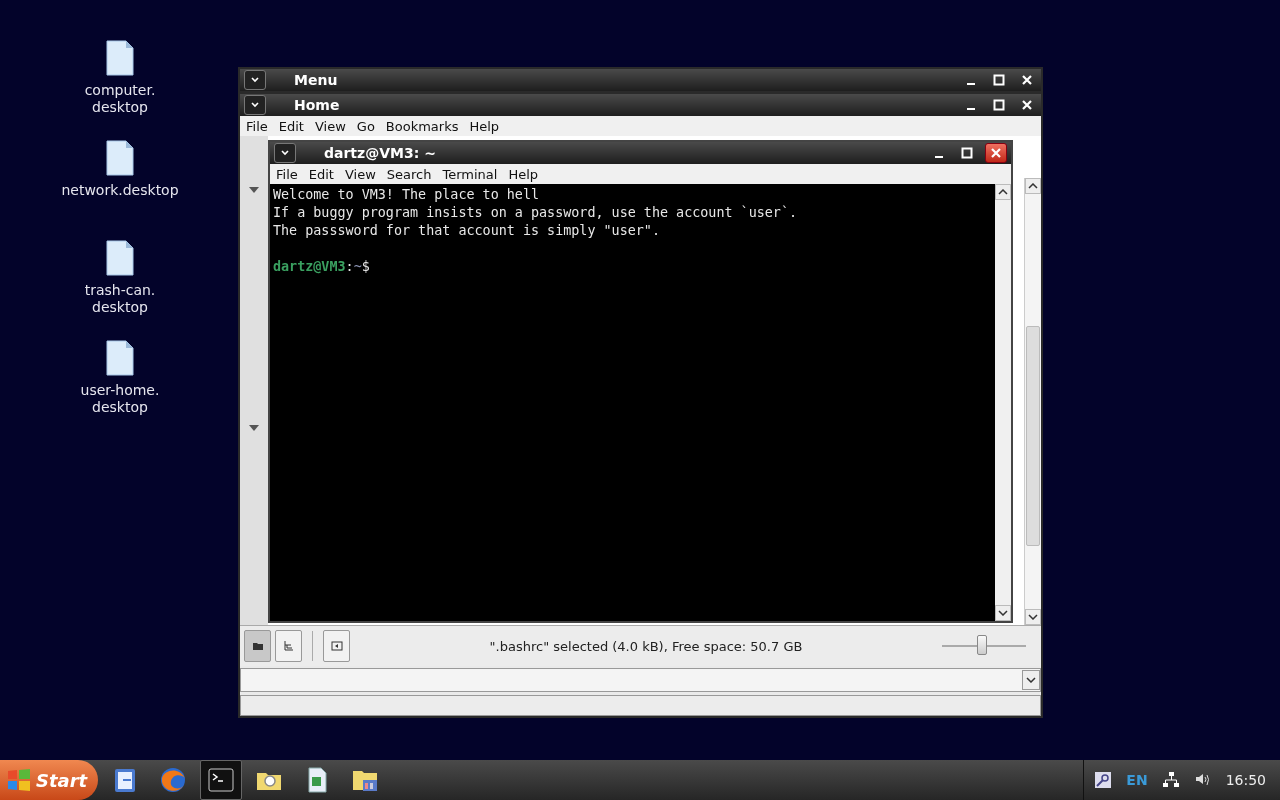  I want to click on window-title: Home, so click(317, 105).